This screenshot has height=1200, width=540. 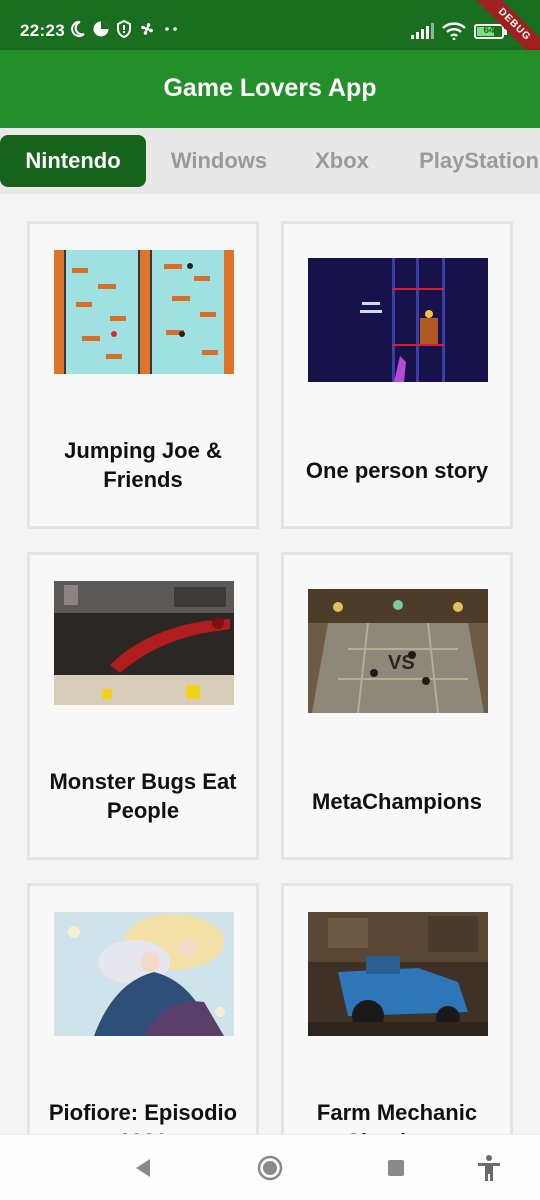 What do you see at coordinates (489, 1168) in the screenshot?
I see `accessibility-icon` at bounding box center [489, 1168].